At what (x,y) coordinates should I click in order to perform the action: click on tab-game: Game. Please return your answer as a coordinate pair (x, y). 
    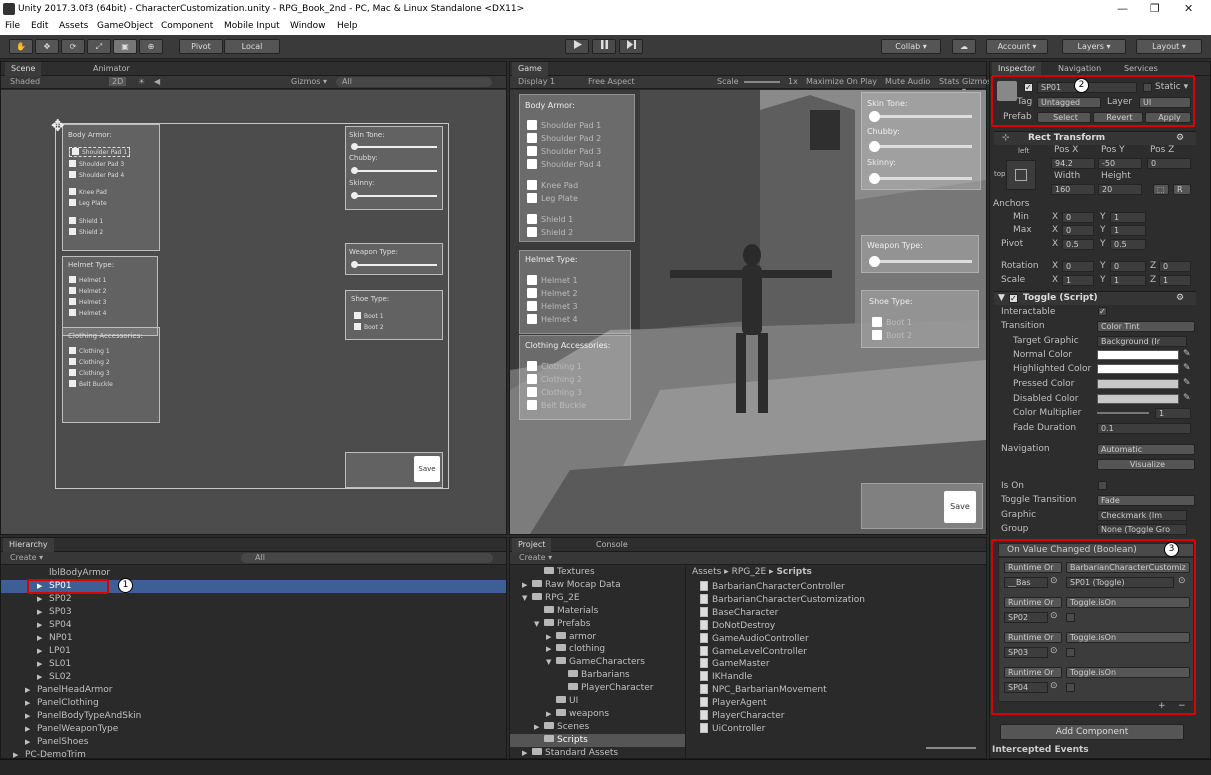
    Looking at the image, I should click on (530, 69).